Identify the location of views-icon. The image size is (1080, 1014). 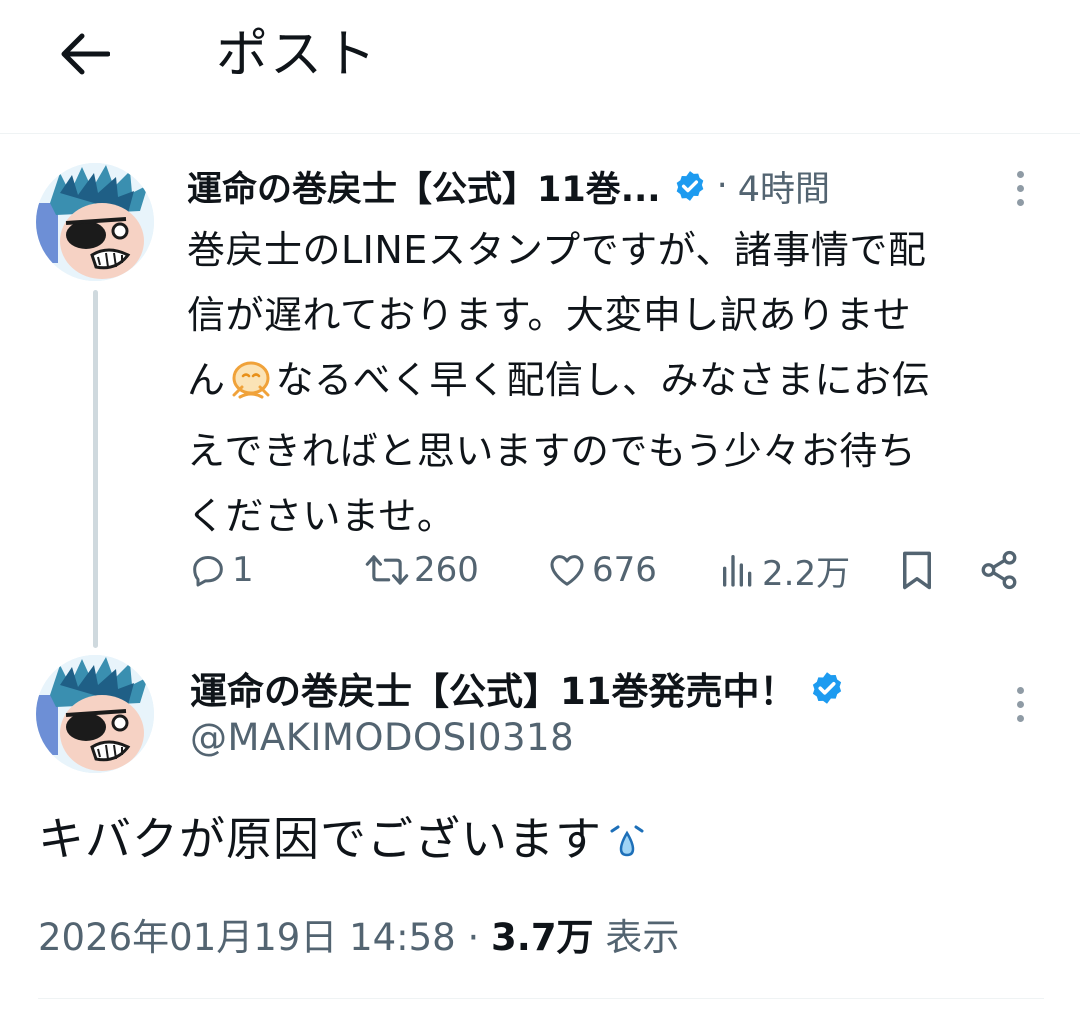
(737, 571).